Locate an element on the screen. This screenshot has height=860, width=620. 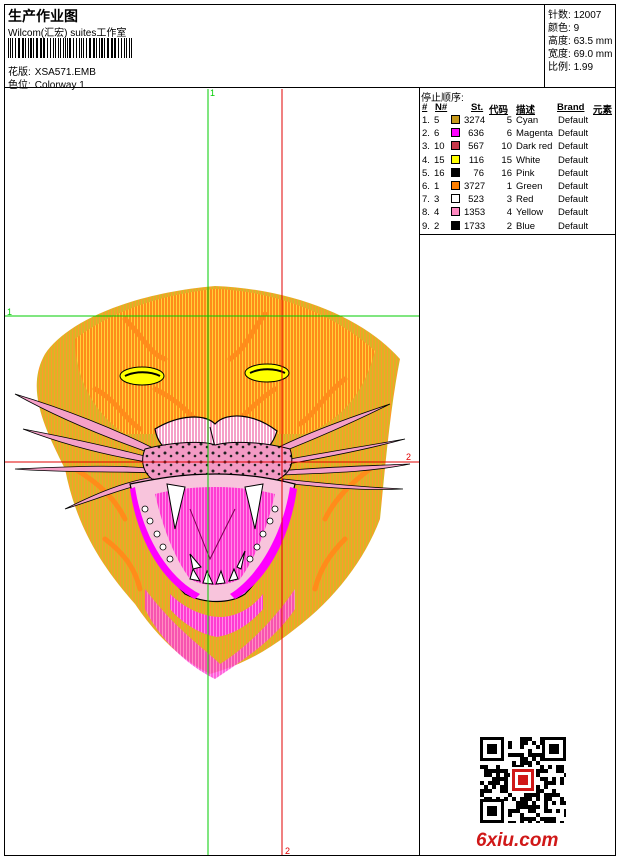
qr-code-icon is located at coordinates (523, 780).